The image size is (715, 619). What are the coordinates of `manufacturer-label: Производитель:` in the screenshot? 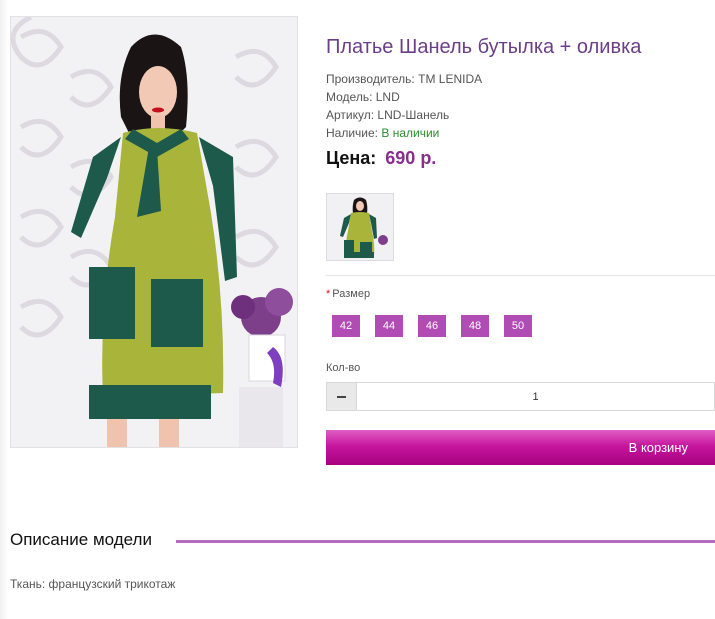 It's located at (370, 79).